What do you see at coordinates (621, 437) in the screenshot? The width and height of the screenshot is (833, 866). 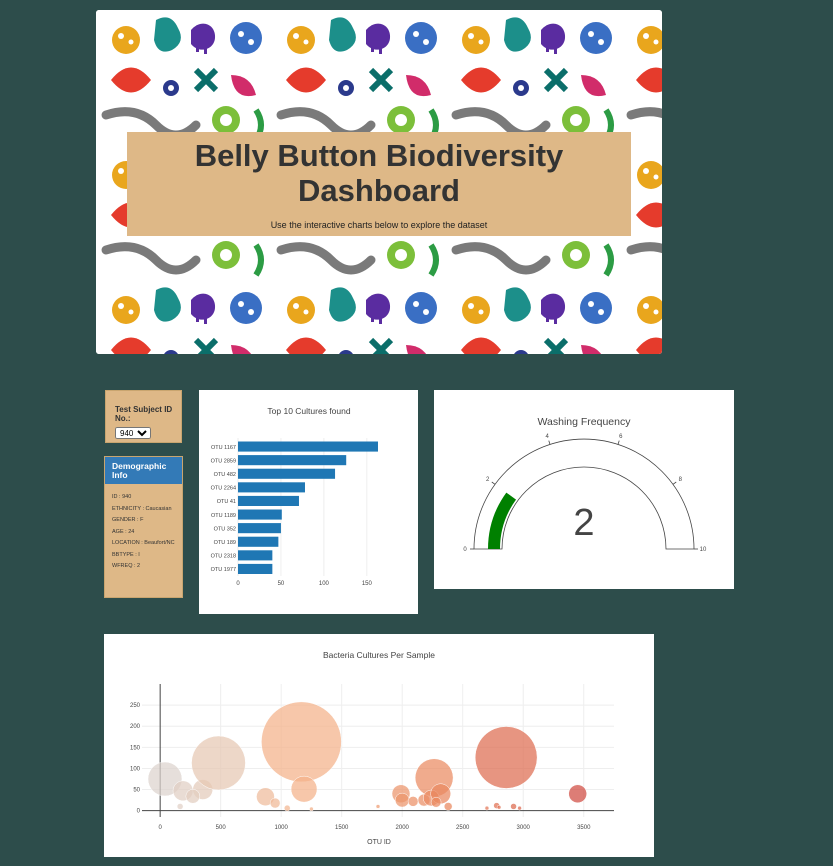 I see `gauge-tick-label: 6` at bounding box center [621, 437].